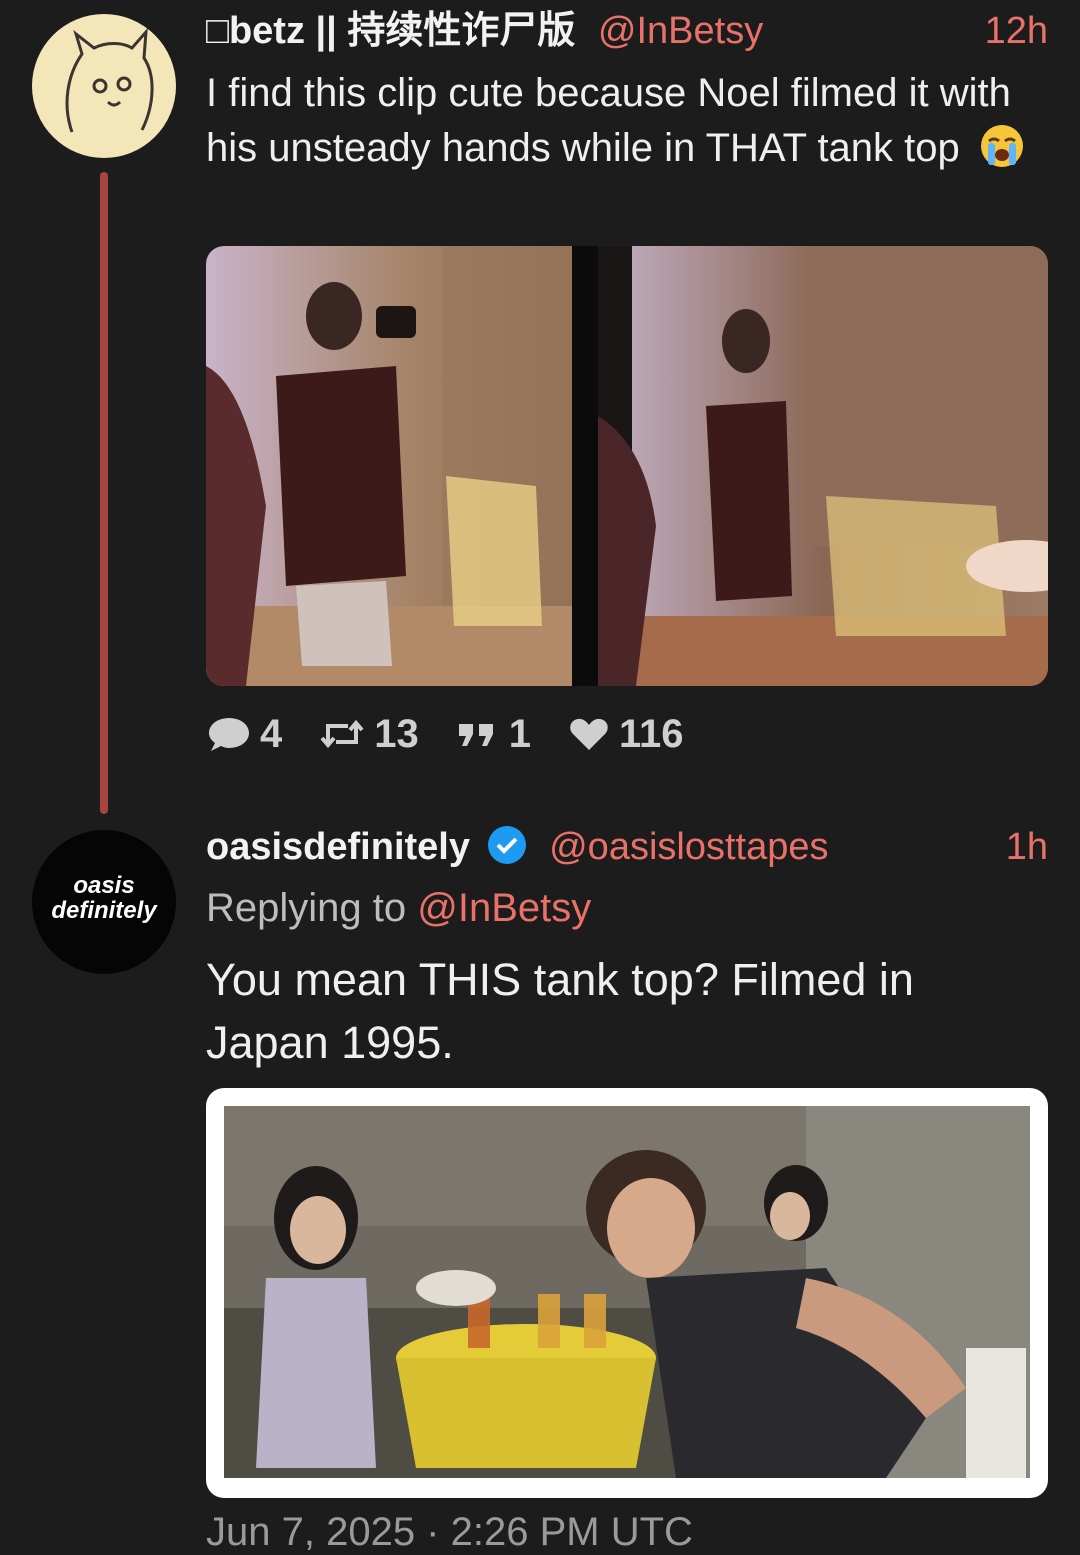 The height and width of the screenshot is (1555, 1080). I want to click on like-button: 116, so click(625, 734).